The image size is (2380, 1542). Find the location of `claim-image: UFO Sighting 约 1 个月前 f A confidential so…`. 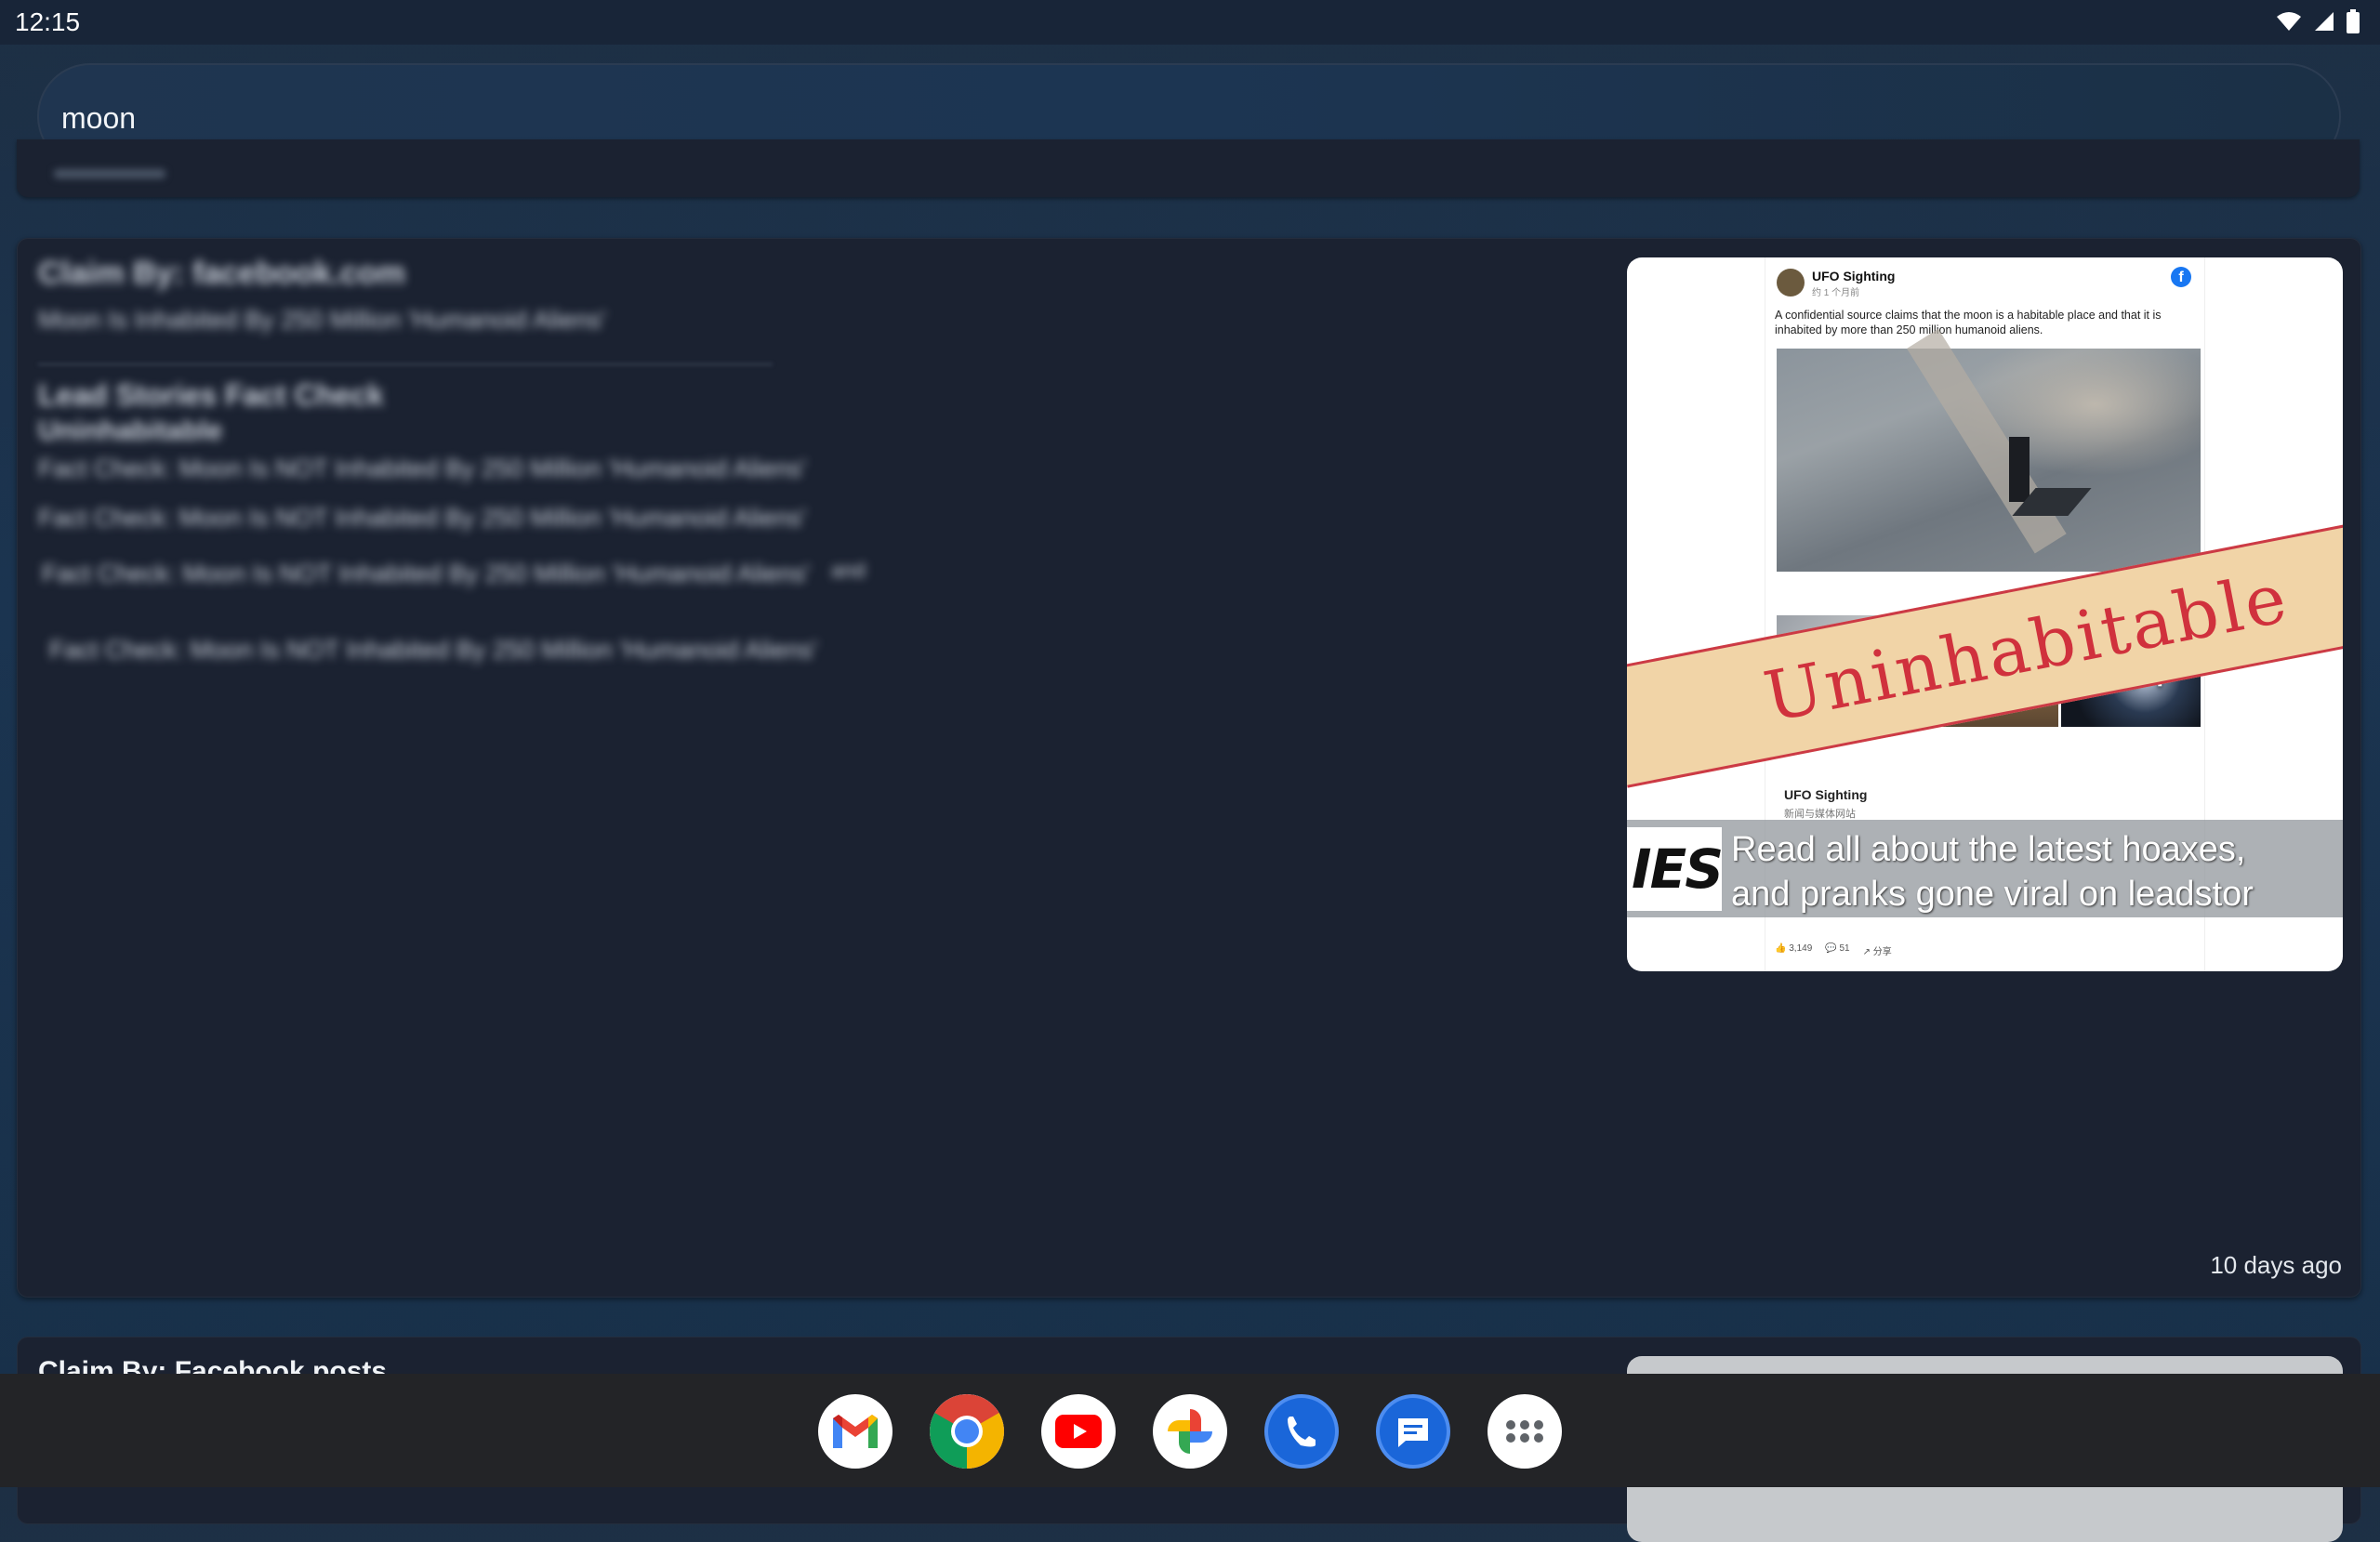

claim-image: UFO Sighting 约 1 个月前 f A confidential so… is located at coordinates (1985, 614).